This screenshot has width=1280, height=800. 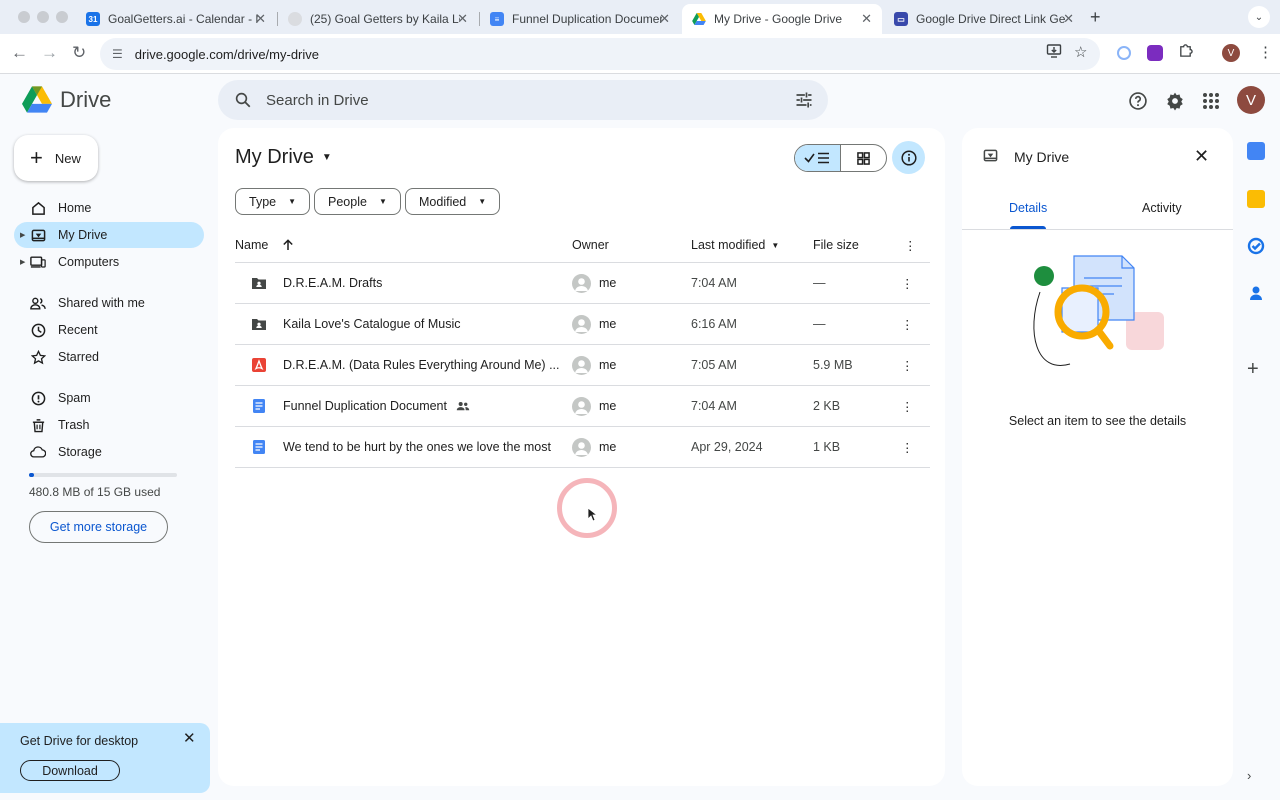 What do you see at coordinates (109, 425) in the screenshot?
I see `sidebar-item-trash: Trash` at bounding box center [109, 425].